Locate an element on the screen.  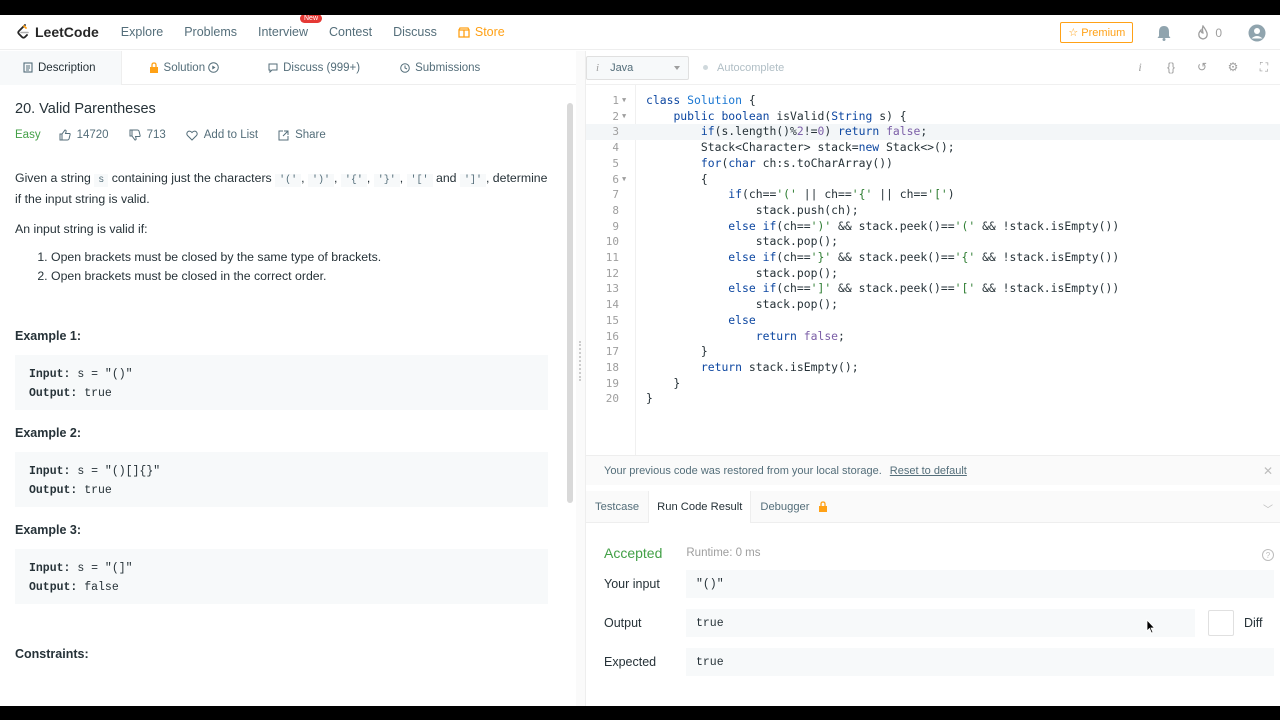
example-input: s = "()[]{}" is located at coordinates (115, 471).